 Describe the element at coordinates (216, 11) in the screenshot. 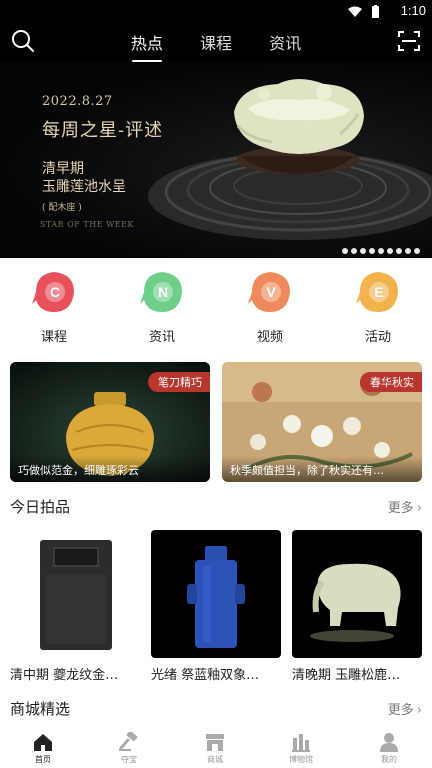

I see `status-bar: 1:10` at that location.